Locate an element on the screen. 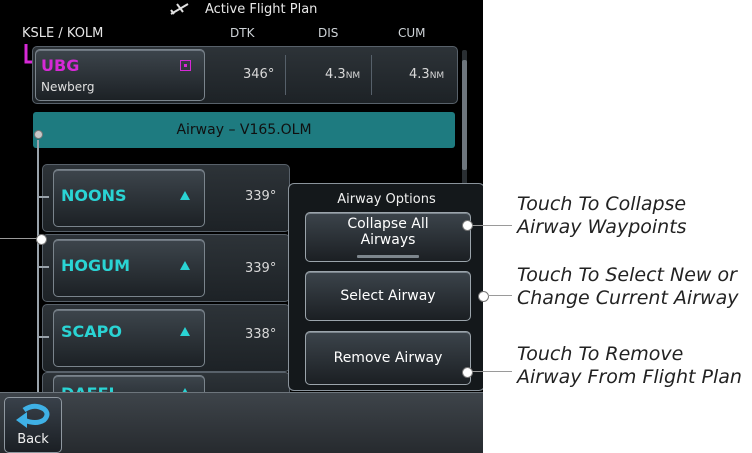 The height and width of the screenshot is (453, 752). back-button: Back is located at coordinates (33, 425).